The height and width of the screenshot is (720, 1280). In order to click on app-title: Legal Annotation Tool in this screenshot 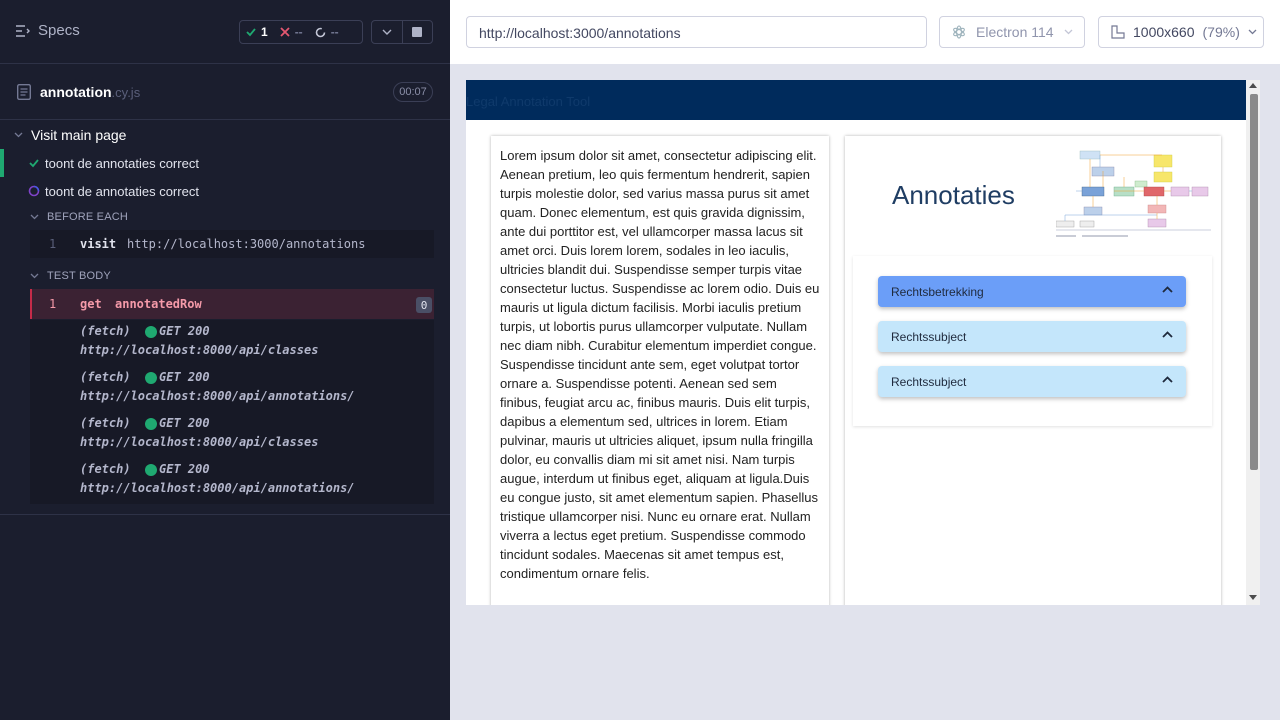, I will do `click(528, 101)`.